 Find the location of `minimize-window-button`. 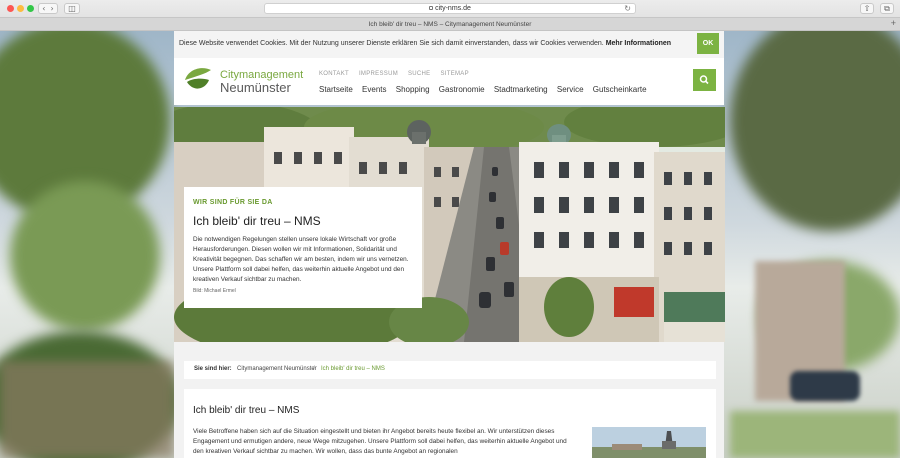

minimize-window-button is located at coordinates (20, 8).